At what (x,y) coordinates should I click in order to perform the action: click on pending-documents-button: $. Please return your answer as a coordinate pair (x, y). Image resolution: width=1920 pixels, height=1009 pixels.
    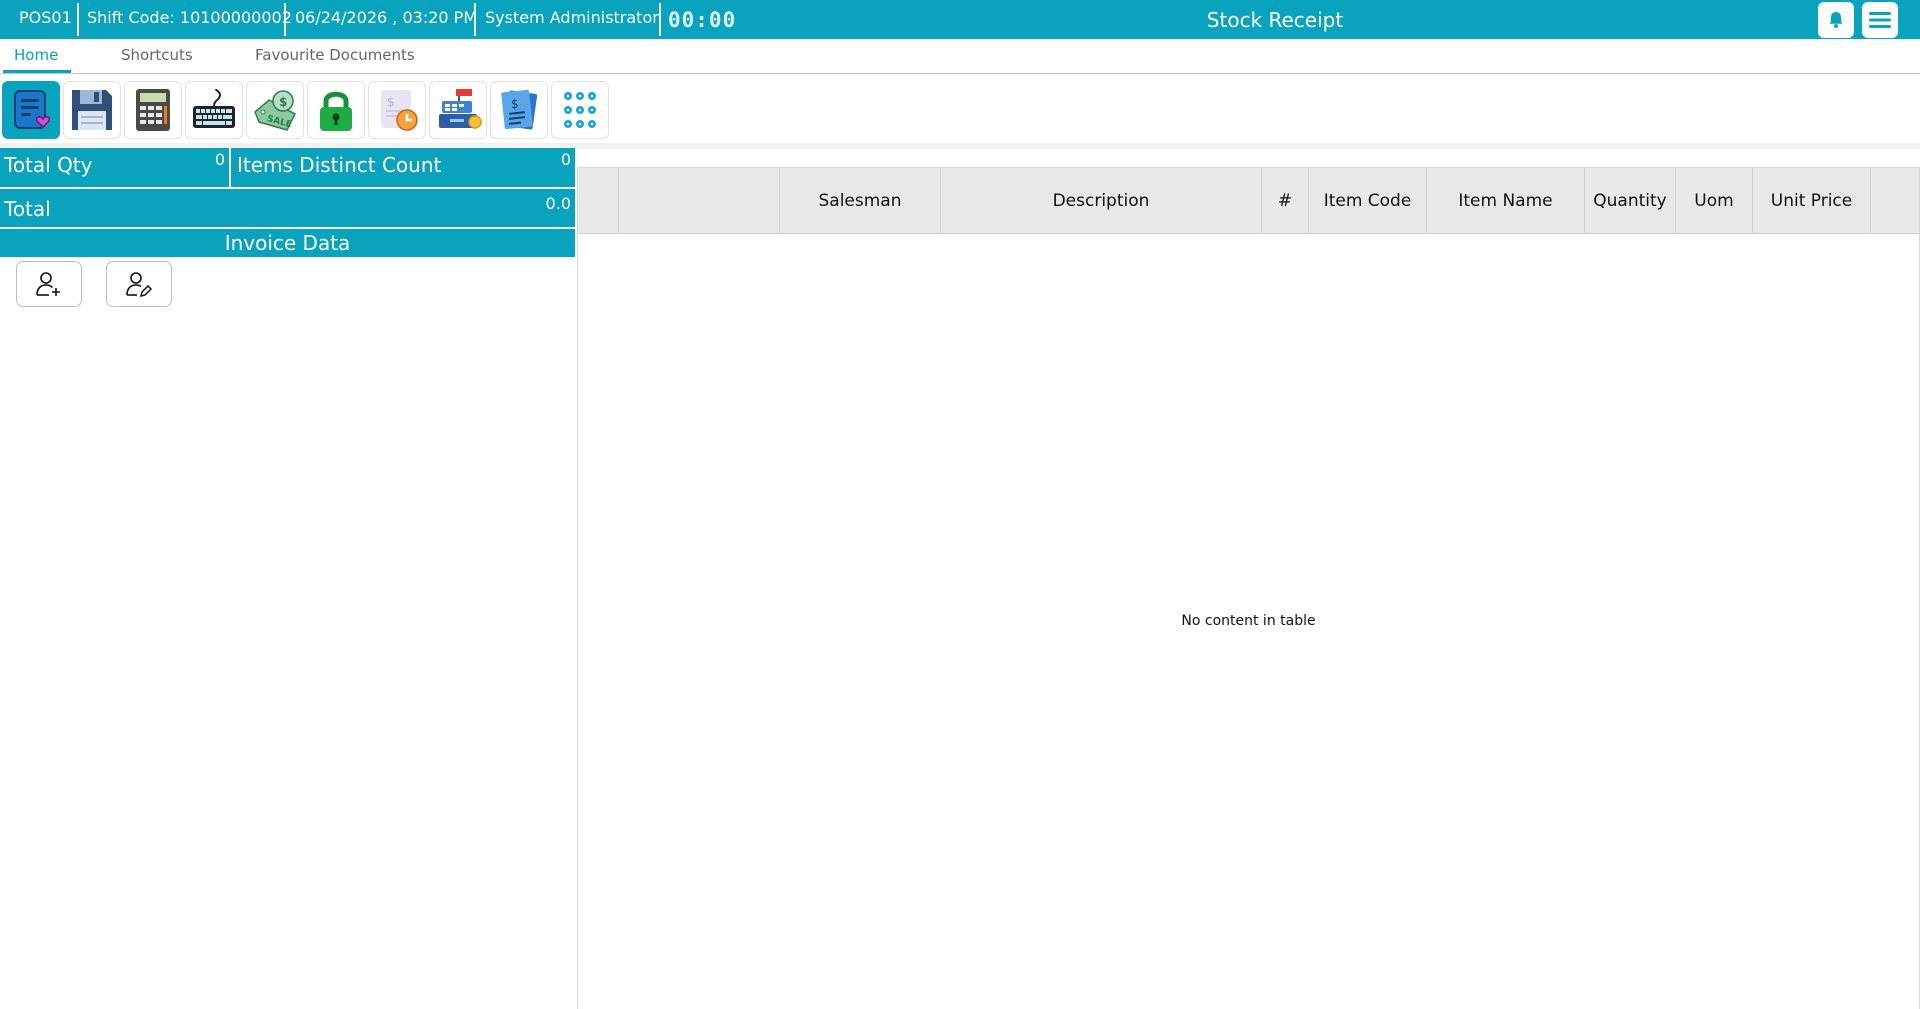
    Looking at the image, I should click on (397, 110).